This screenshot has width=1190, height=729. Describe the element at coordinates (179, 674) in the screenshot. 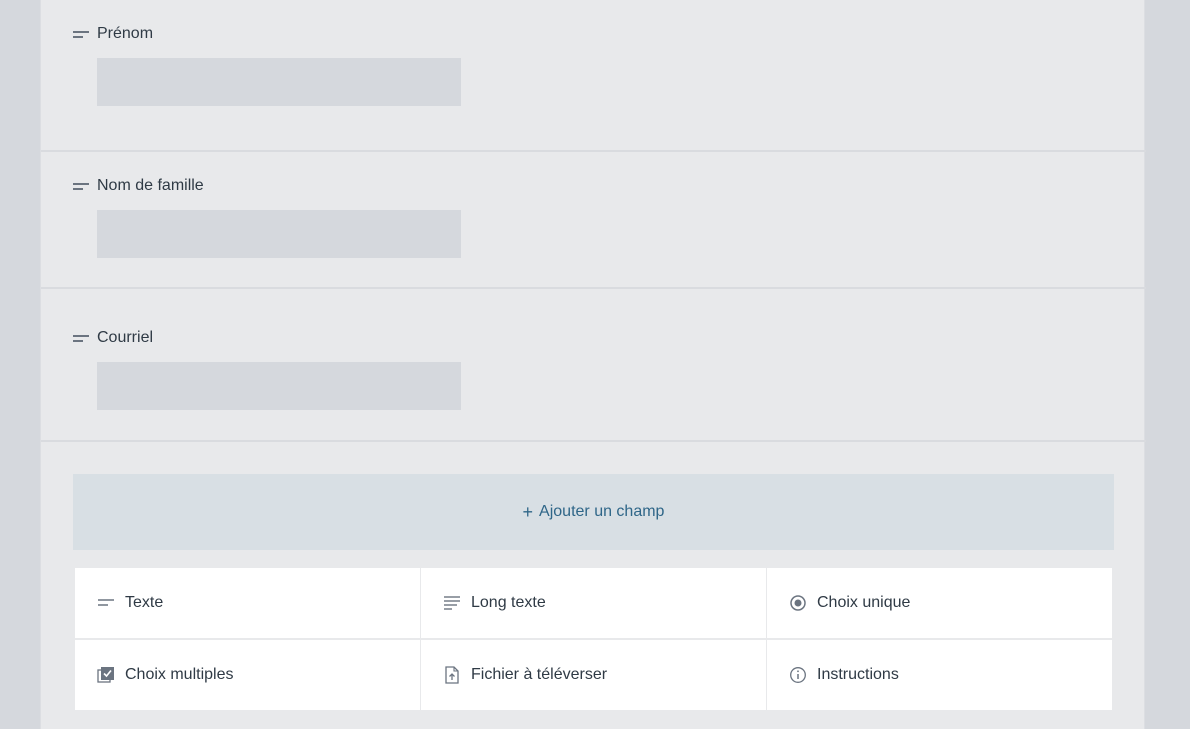

I see `field-type-label: Choix multiples` at that location.